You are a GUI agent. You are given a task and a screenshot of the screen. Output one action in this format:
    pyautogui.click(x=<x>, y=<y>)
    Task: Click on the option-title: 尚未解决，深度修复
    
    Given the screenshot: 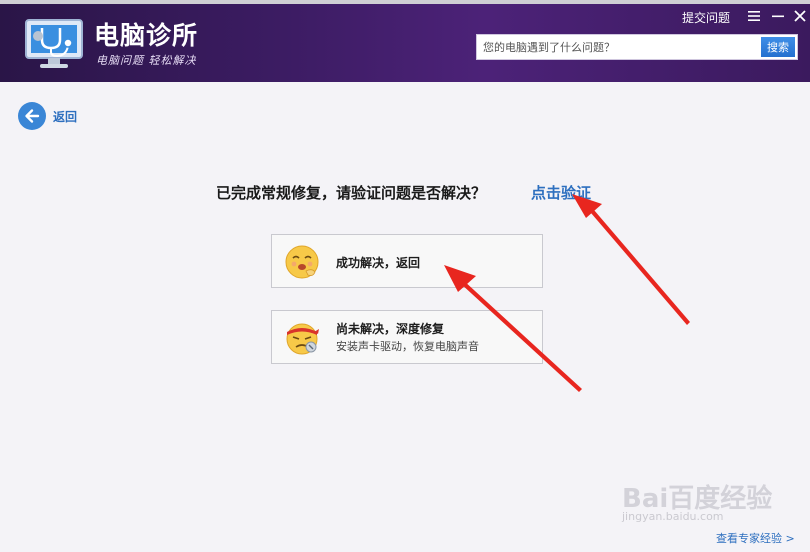 What is the action you would take?
    pyautogui.click(x=390, y=329)
    